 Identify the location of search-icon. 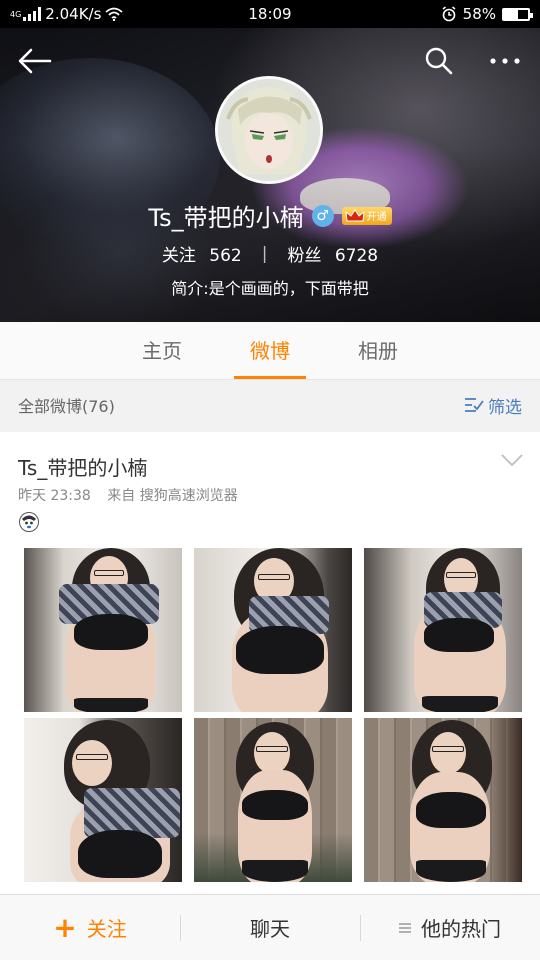
(439, 61).